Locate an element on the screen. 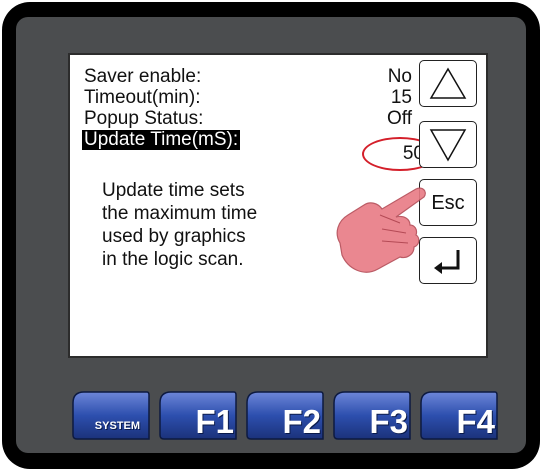 This screenshot has height=471, width=543. setting-value-popup-status: Off is located at coordinates (382, 119).